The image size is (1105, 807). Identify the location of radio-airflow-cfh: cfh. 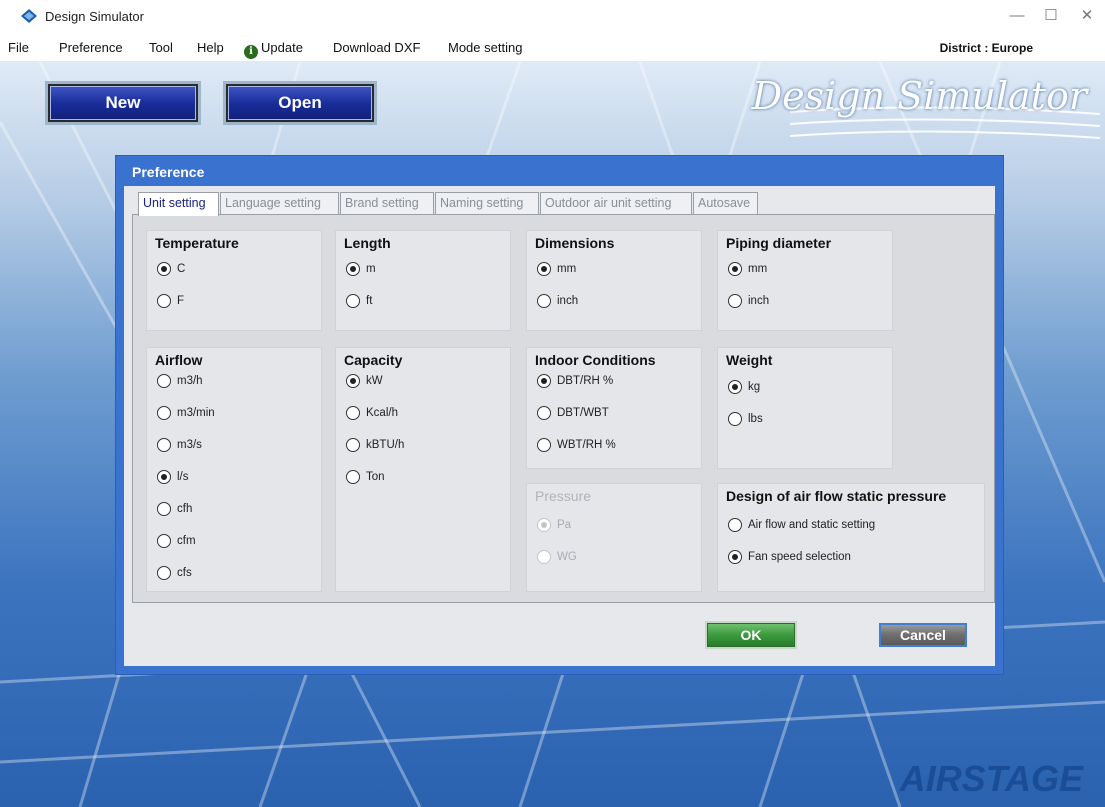
(174, 510).